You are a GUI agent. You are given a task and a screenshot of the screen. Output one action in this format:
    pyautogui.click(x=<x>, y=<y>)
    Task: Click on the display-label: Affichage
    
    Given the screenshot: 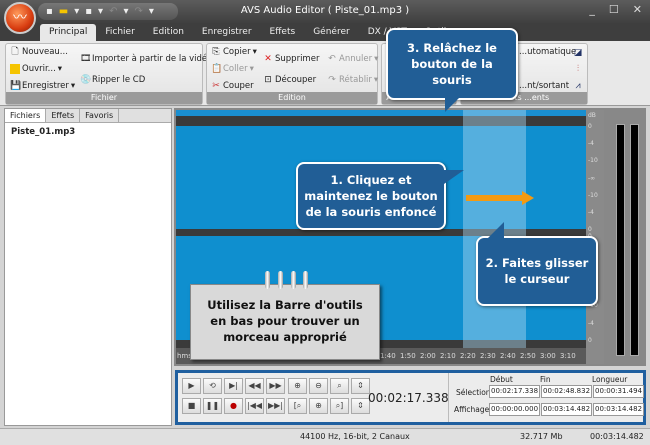 What is the action you would take?
    pyautogui.click(x=472, y=409)
    